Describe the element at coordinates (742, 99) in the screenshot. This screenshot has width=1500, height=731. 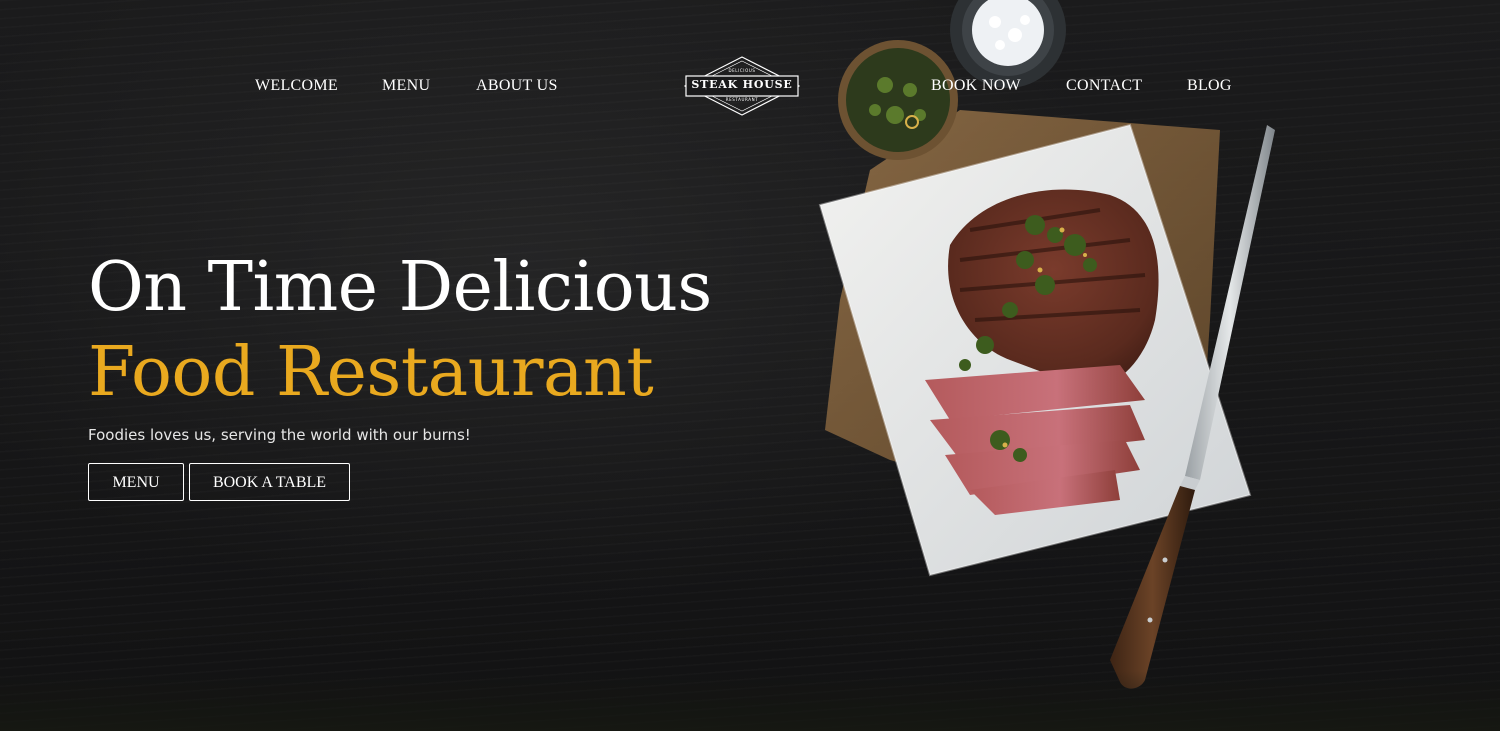
I see `logo-tagline-bottom: RESTAURANT` at that location.